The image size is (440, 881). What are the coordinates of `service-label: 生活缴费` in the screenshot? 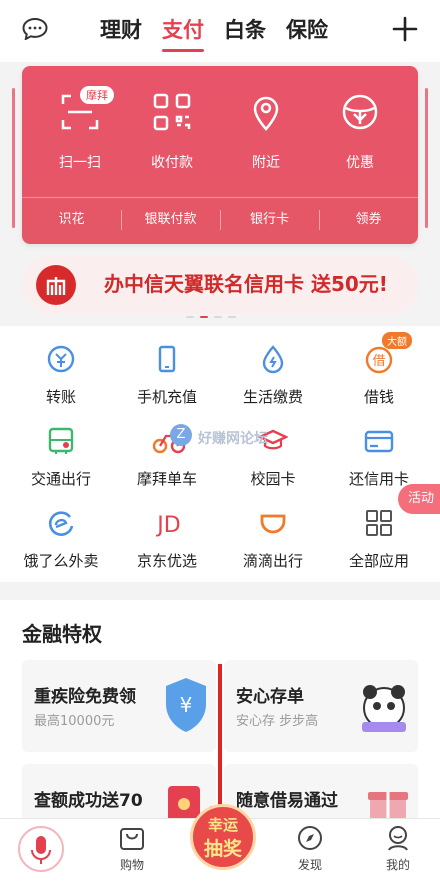 It's located at (272, 397).